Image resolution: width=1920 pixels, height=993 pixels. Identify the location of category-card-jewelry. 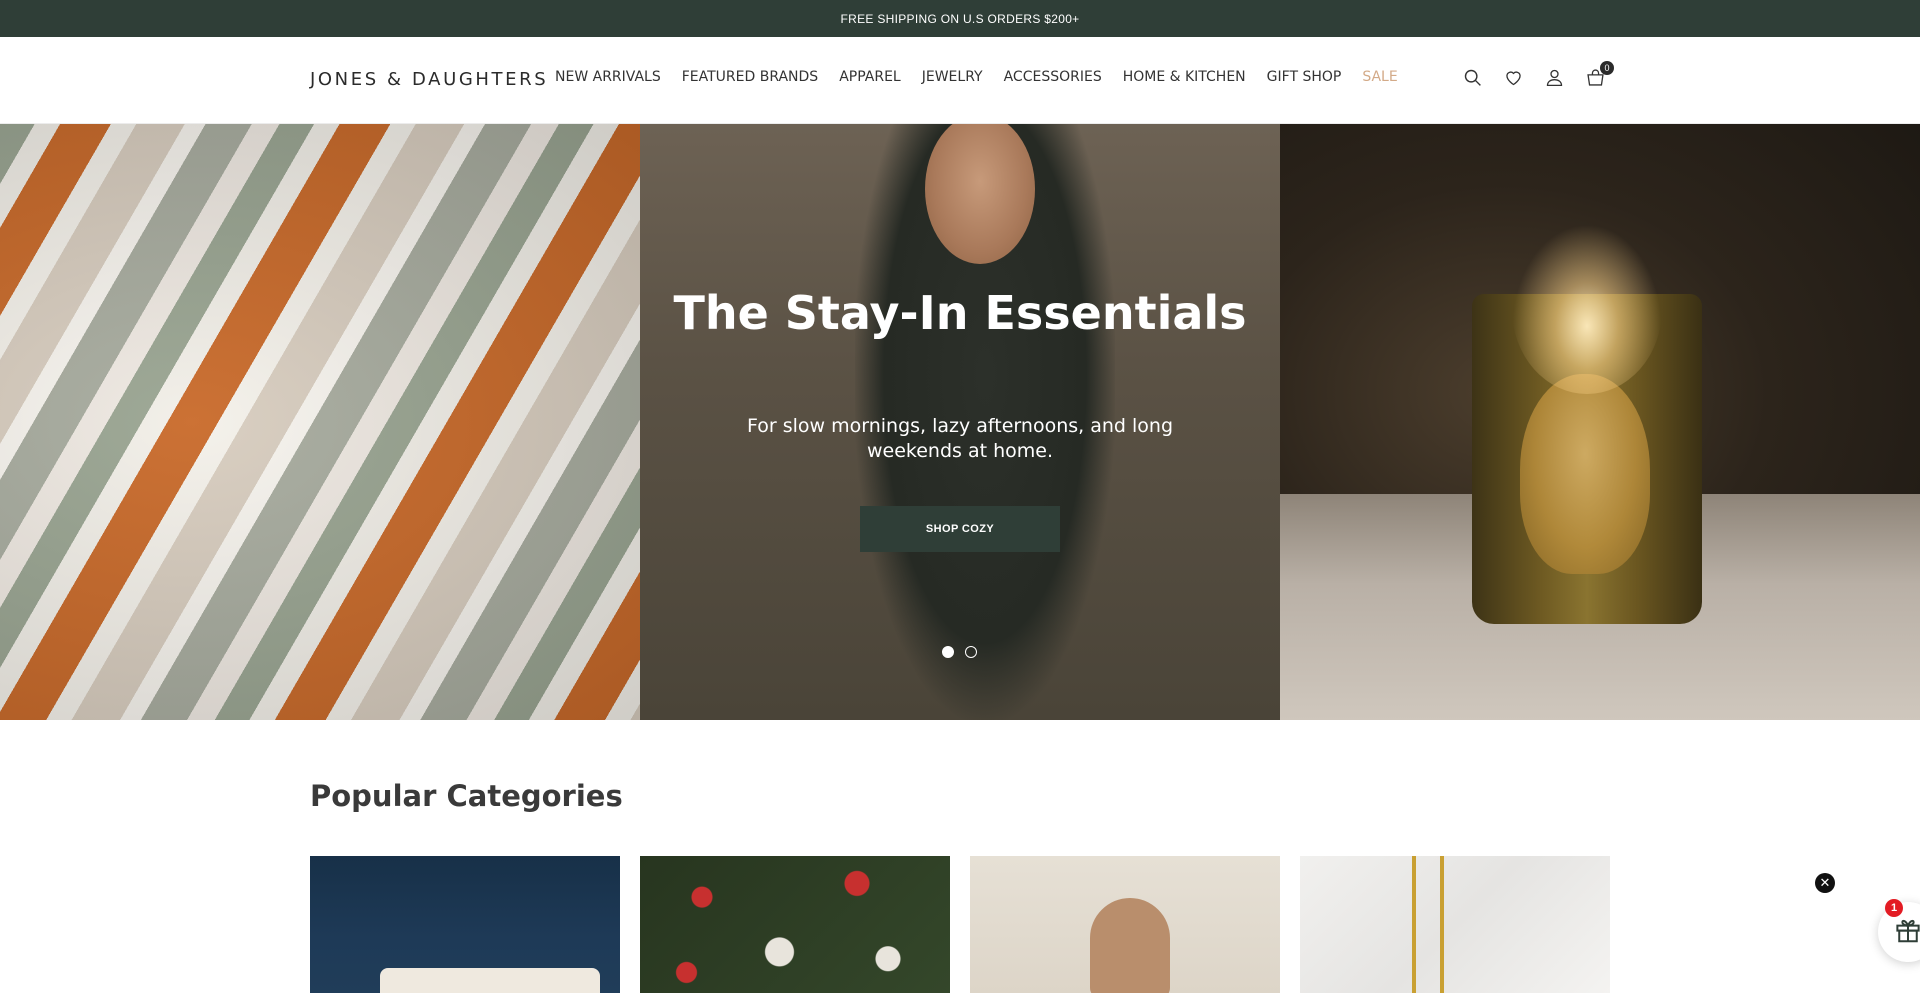
(1455, 924).